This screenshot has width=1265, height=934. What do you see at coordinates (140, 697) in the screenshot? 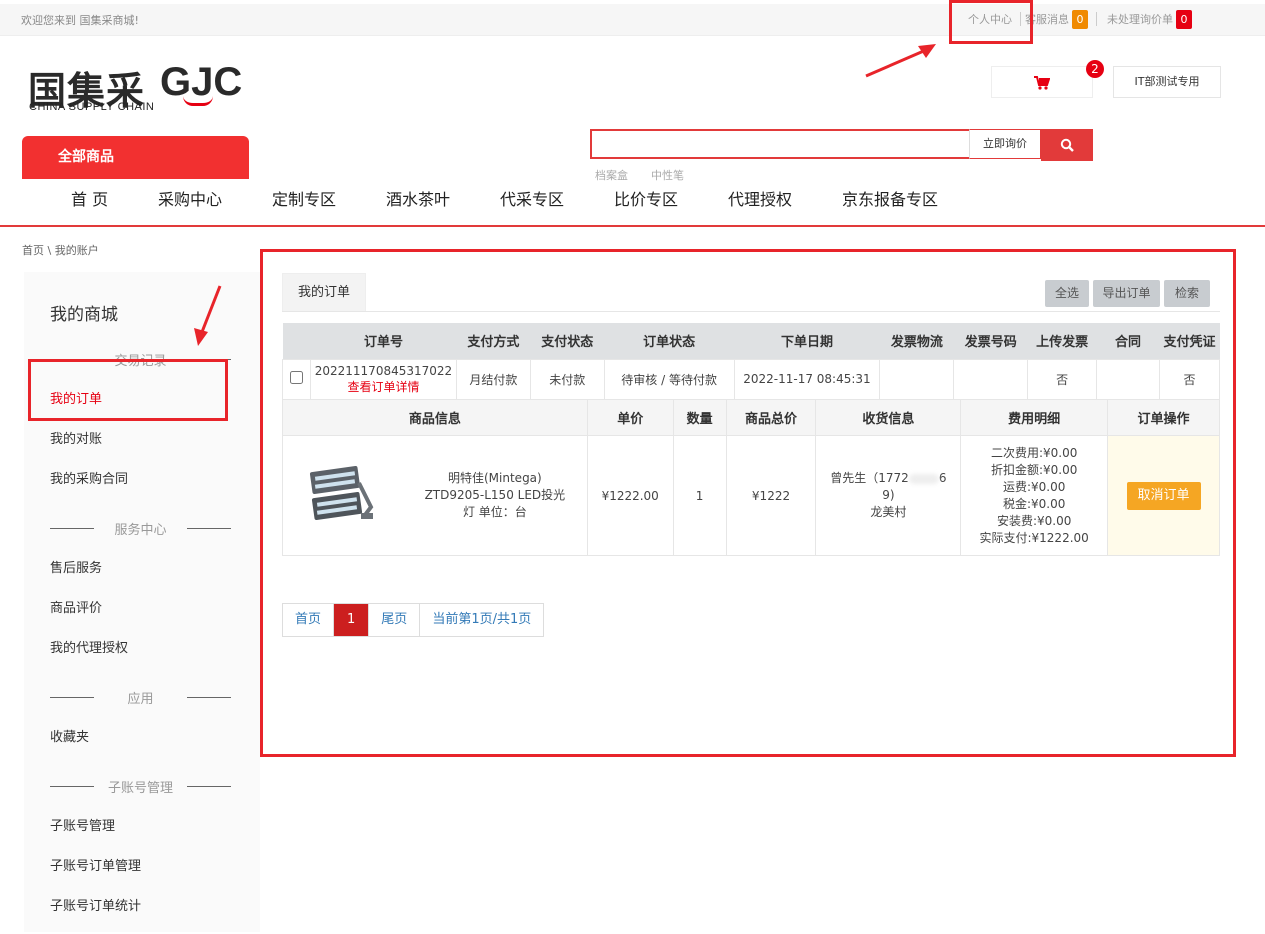
I see `sidebar-section-app: 应用` at bounding box center [140, 697].